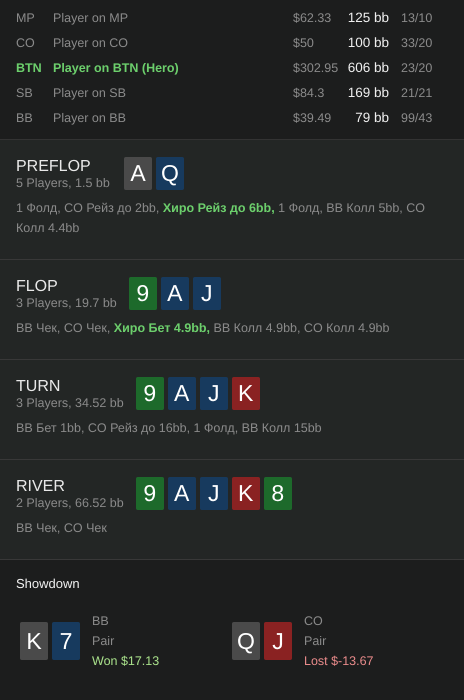  Describe the element at coordinates (90, 117) in the screenshot. I see `player-name: Player on BB` at that location.